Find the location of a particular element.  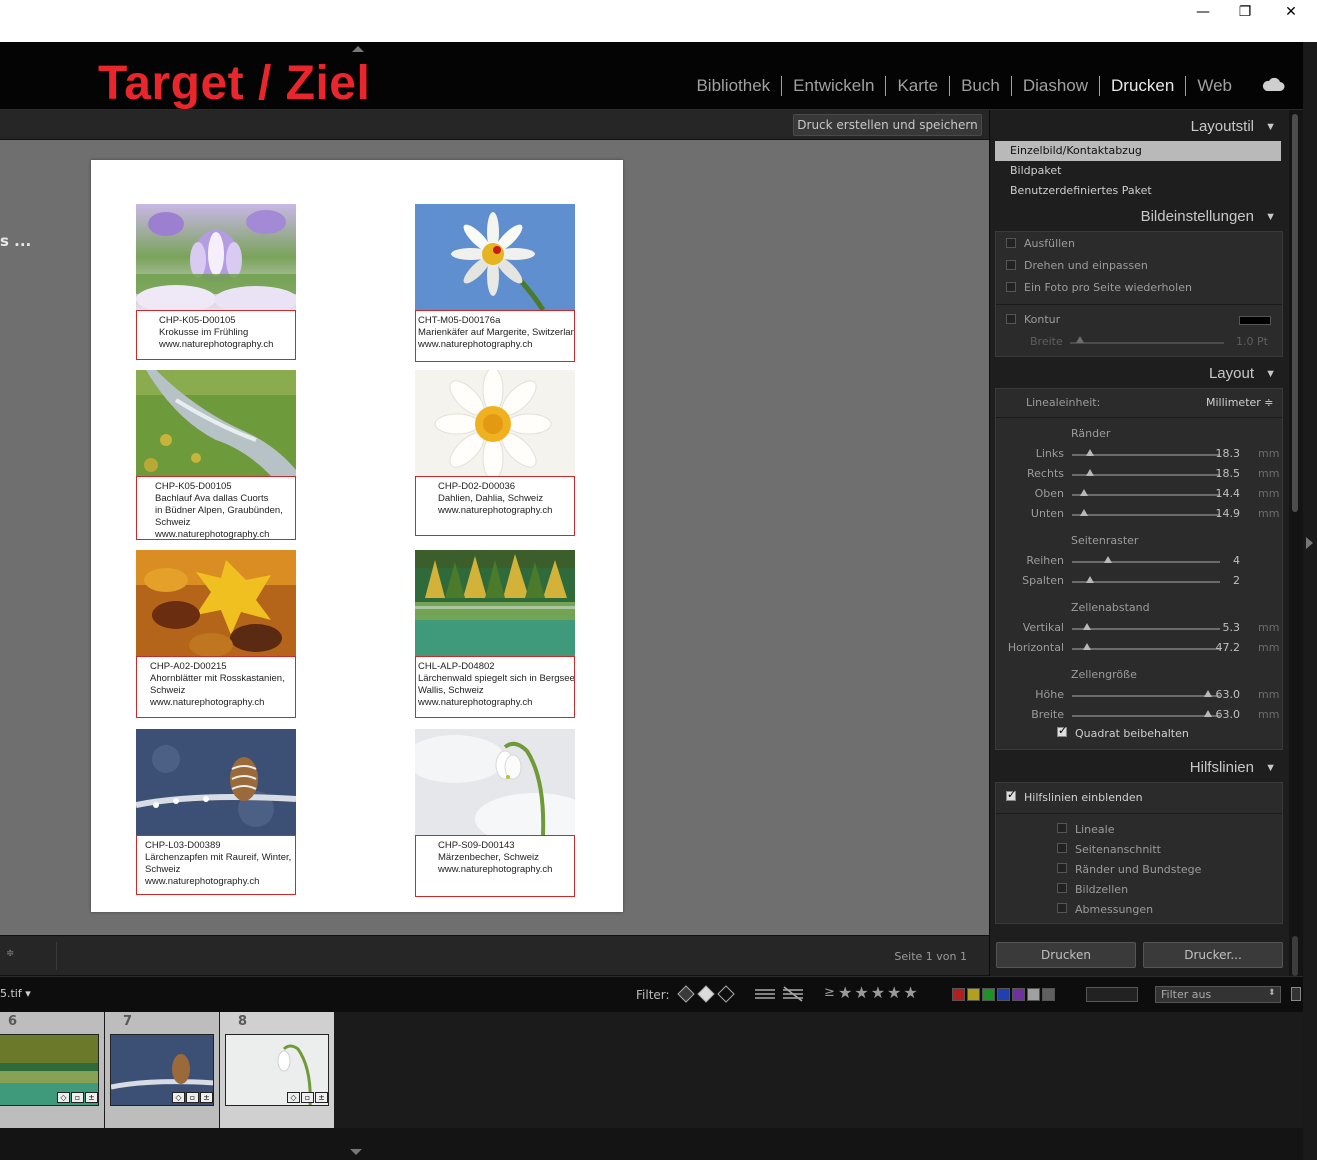

slider-value: 18.3 is located at coordinates (1225, 453).